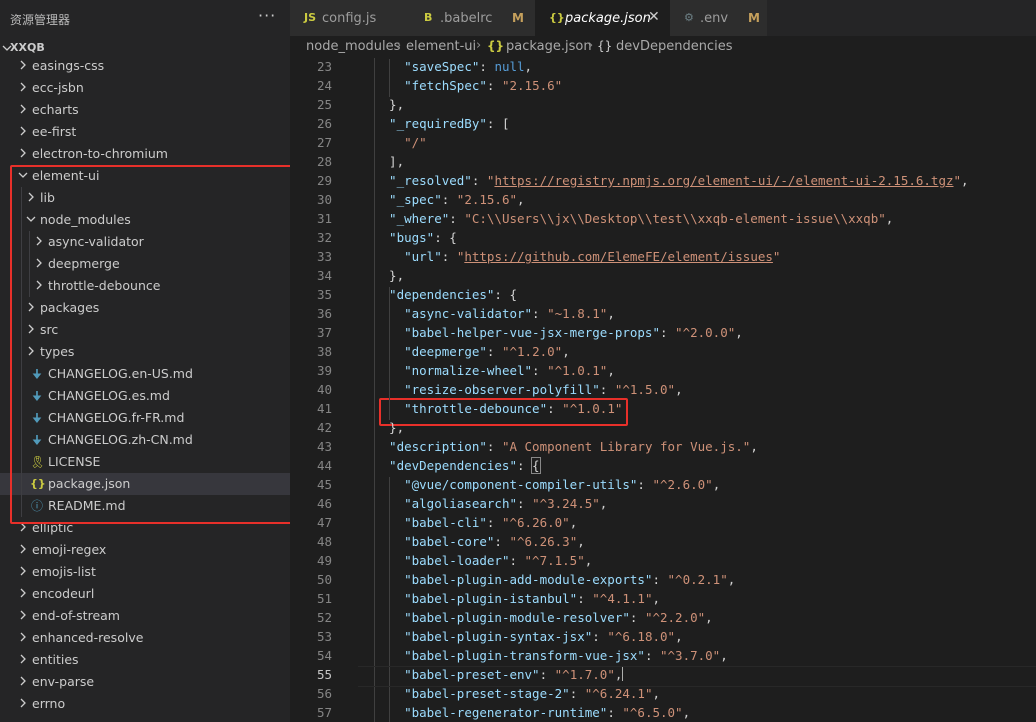 This screenshot has width=1036, height=722. Describe the element at coordinates (618, 693) in the screenshot. I see `code-token: "^6.24.1"` at that location.